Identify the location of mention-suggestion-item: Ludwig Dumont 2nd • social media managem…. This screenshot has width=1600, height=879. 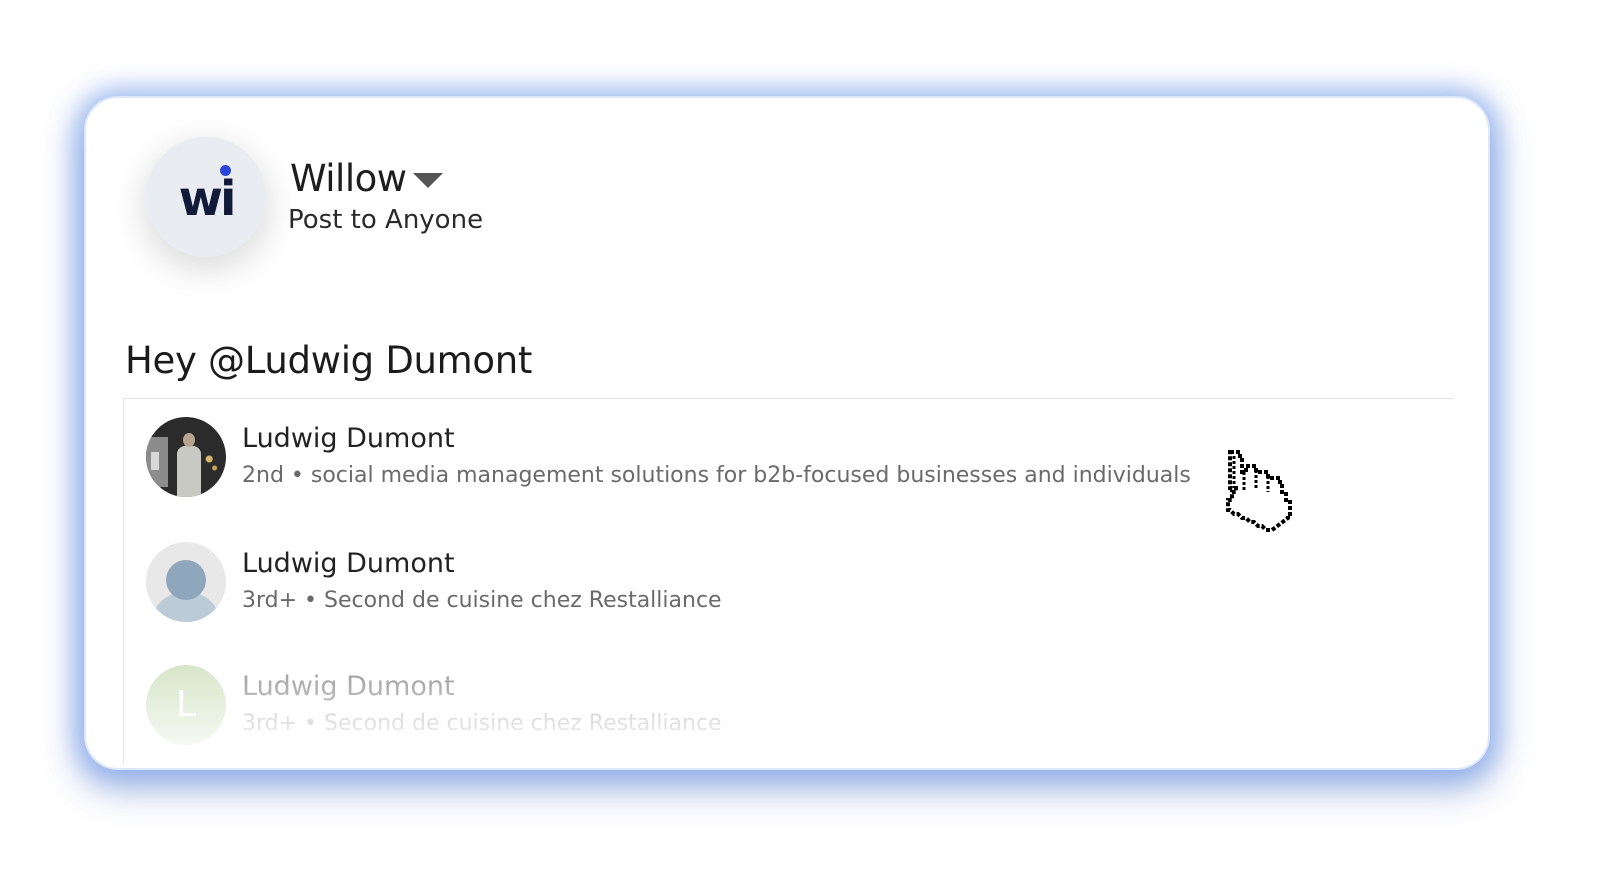
(724, 454).